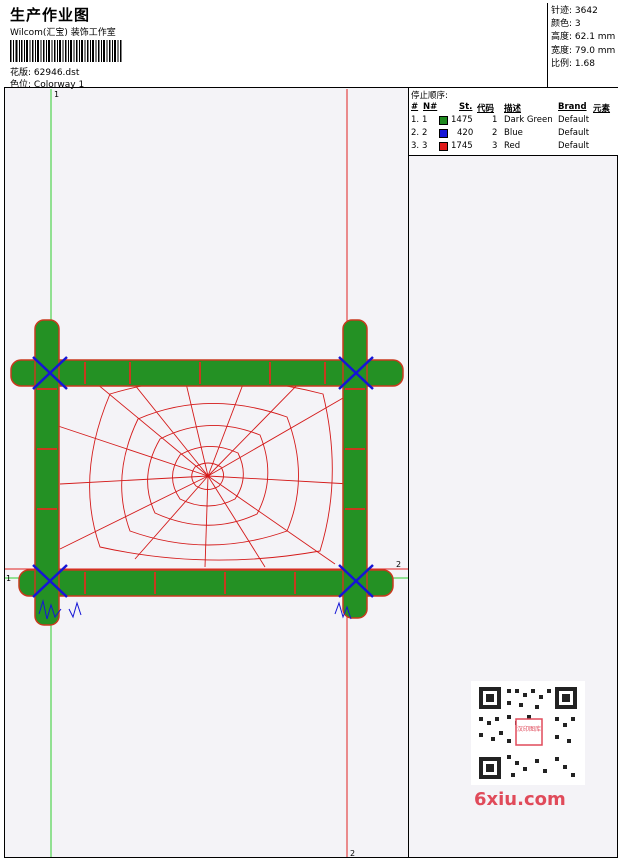 This screenshot has width=620, height=861. What do you see at coordinates (583, 37) in the screenshot?
I see `stat-height: 高度: 62.1 mm` at bounding box center [583, 37].